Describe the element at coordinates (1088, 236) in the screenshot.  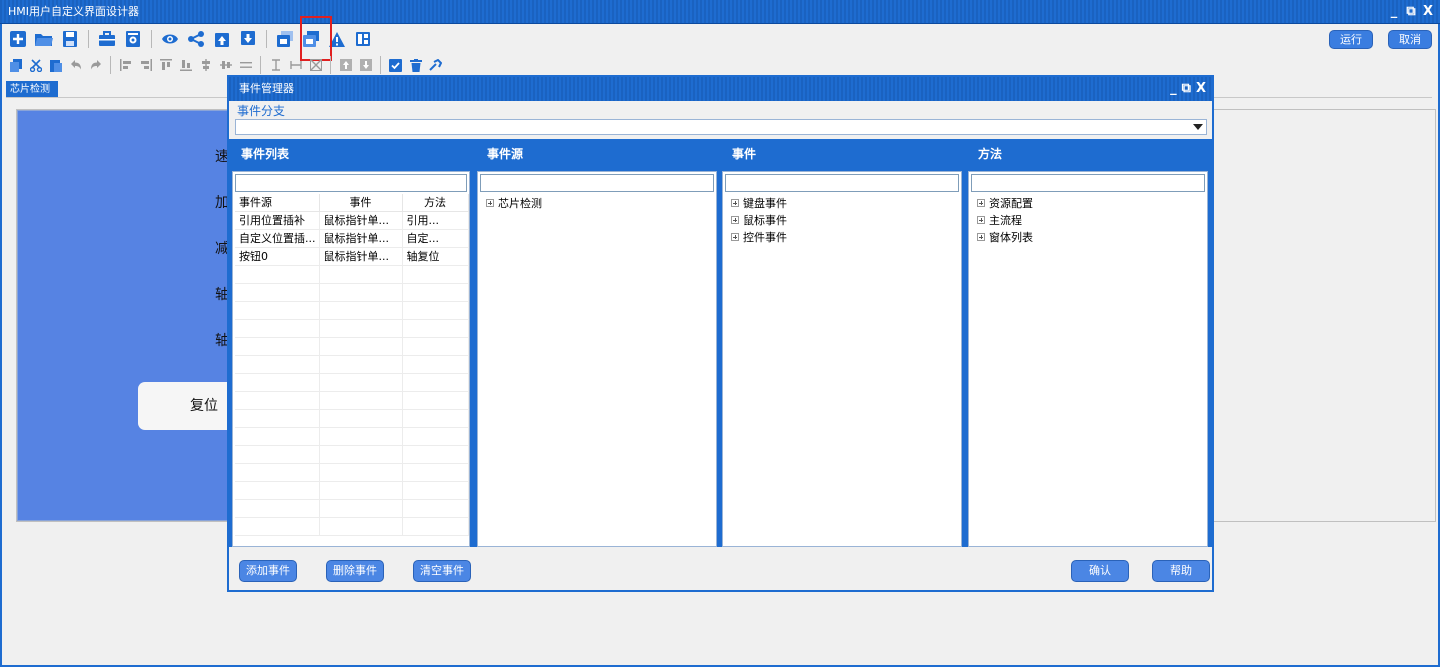
I see `tree-item-form-list: 窗体列表` at that location.